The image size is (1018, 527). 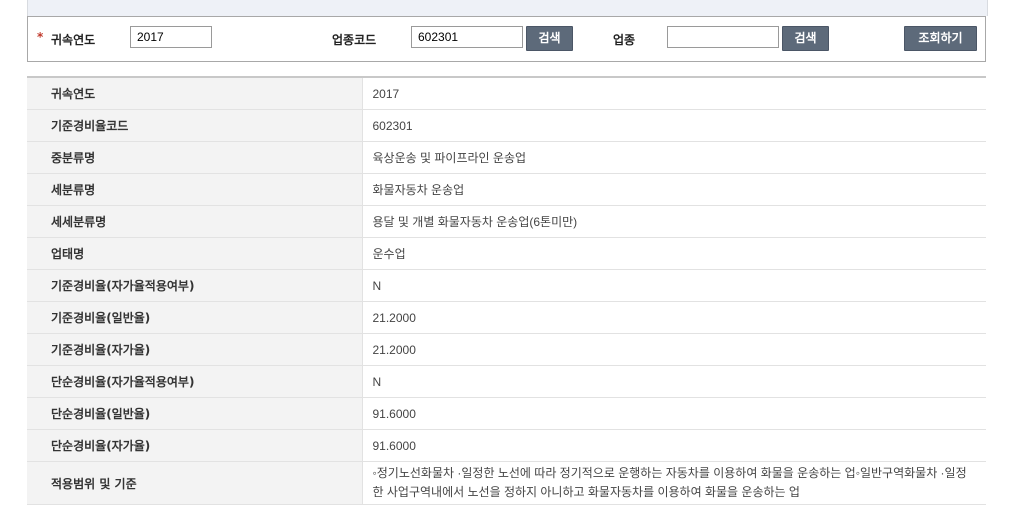 What do you see at coordinates (40, 37) in the screenshot?
I see `required-mark: *` at bounding box center [40, 37].